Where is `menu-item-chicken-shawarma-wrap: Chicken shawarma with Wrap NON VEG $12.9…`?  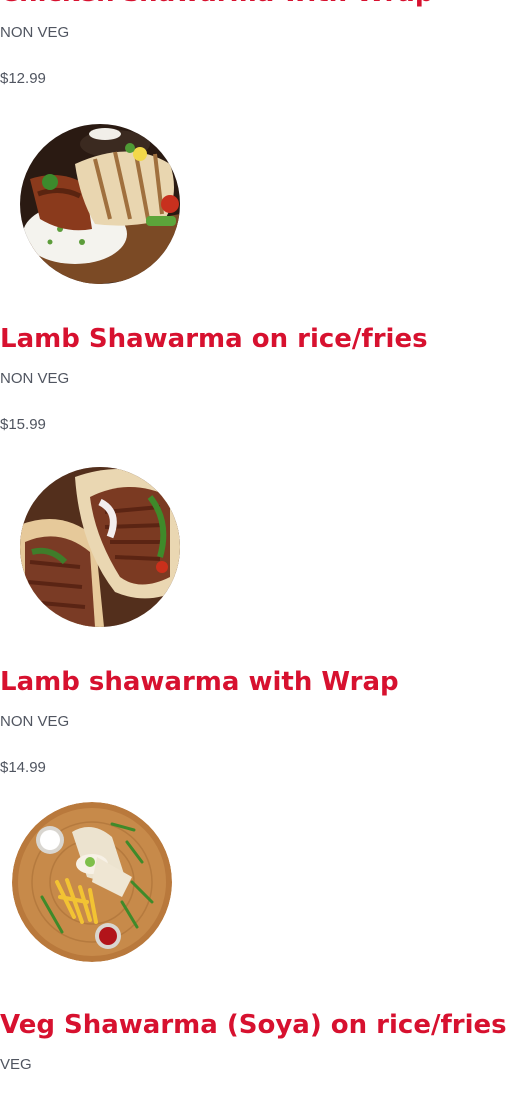
menu-item-chicken-shawarma-wrap: Chicken shawarma with Wrap NON VEG $12.9… is located at coordinates (262, 69).